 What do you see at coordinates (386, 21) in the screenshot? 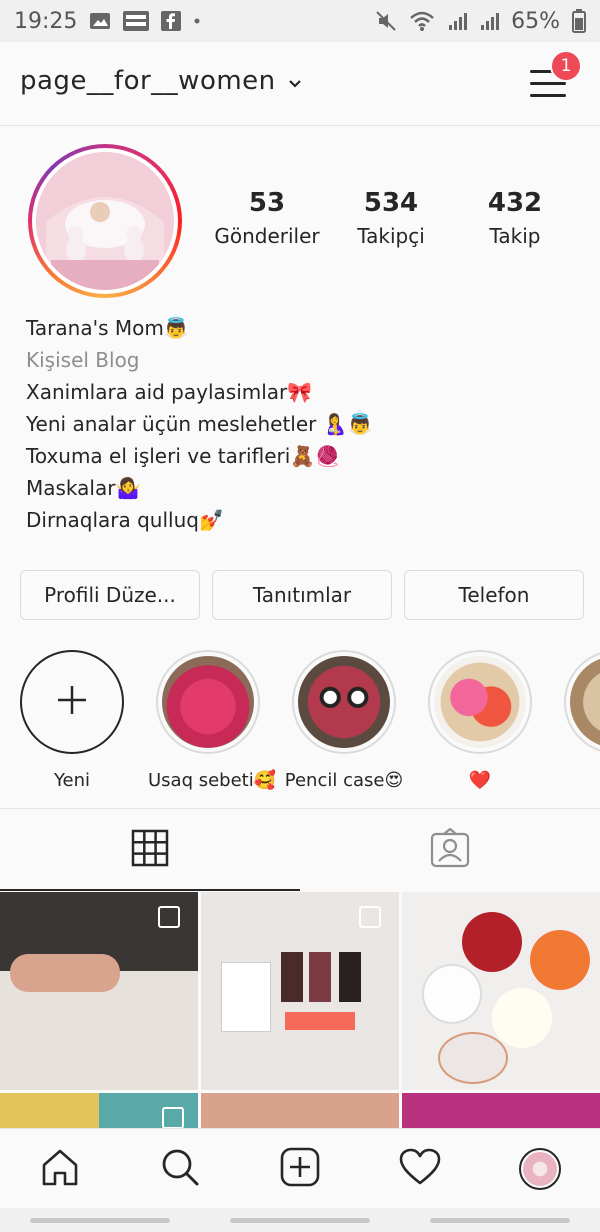
I see `mute-icon` at bounding box center [386, 21].